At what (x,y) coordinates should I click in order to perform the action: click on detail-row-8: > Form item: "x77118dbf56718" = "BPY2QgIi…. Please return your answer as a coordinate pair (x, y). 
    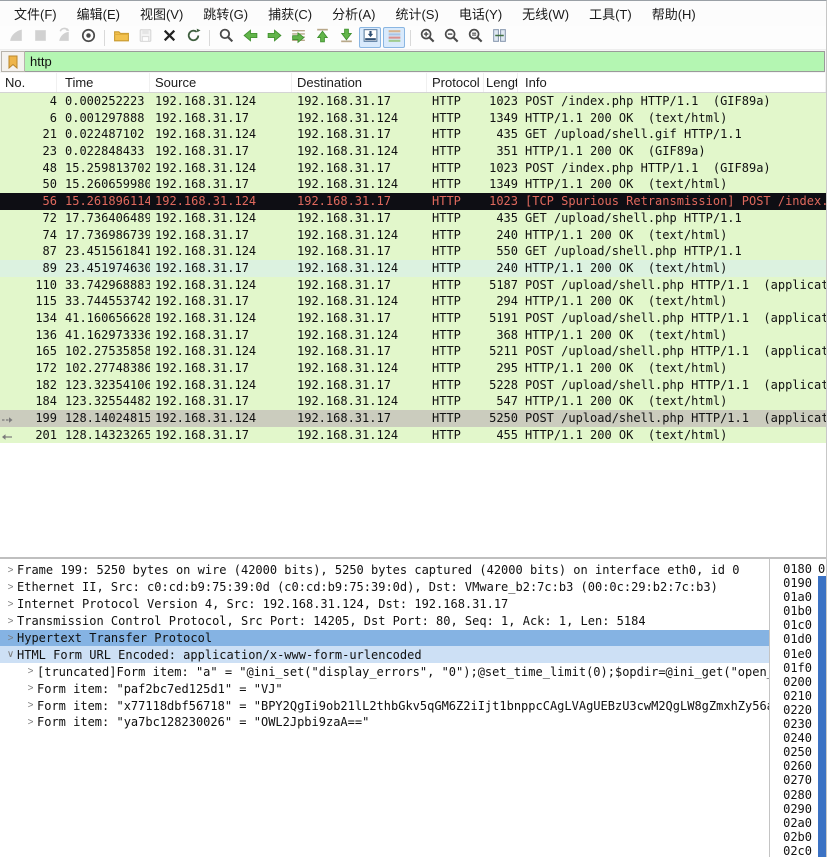
    Looking at the image, I should click on (384, 705).